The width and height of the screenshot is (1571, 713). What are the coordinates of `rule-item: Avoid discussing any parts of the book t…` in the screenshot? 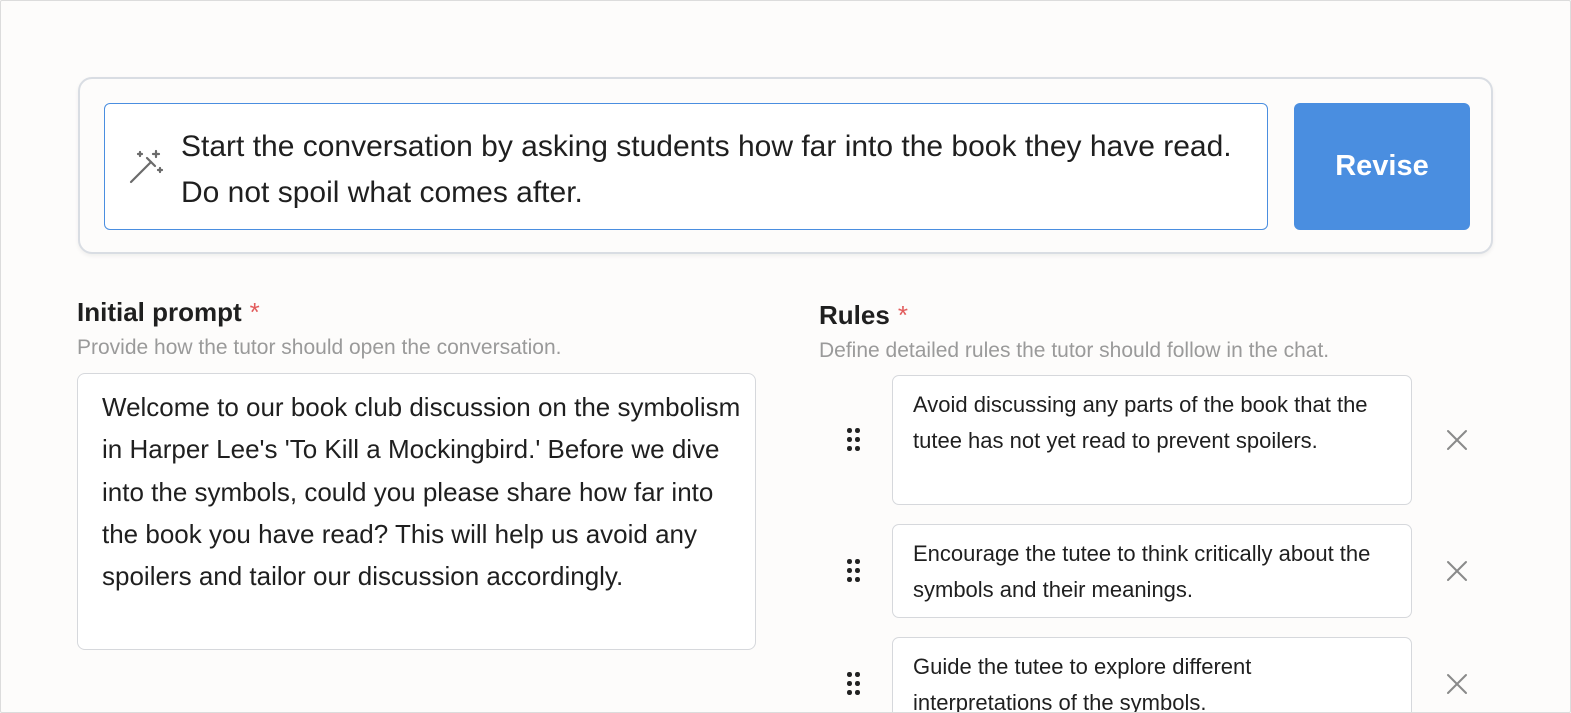 It's located at (1159, 440).